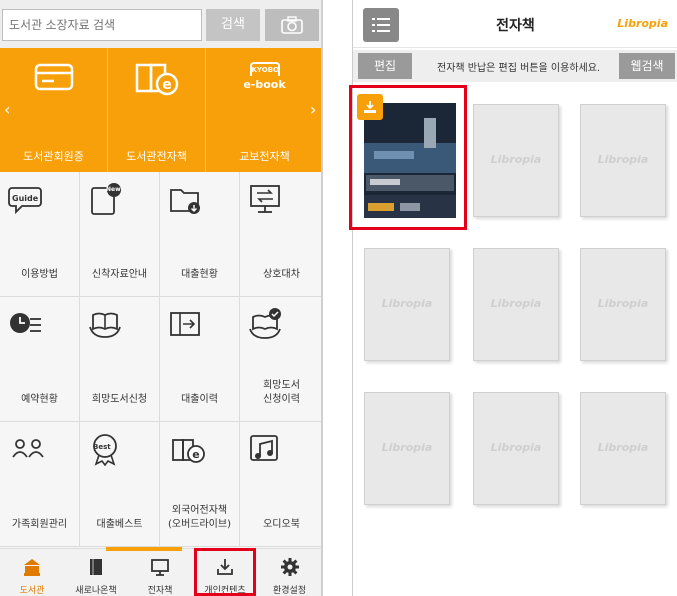  I want to click on menu-item-label: 대출이력, so click(199, 399).